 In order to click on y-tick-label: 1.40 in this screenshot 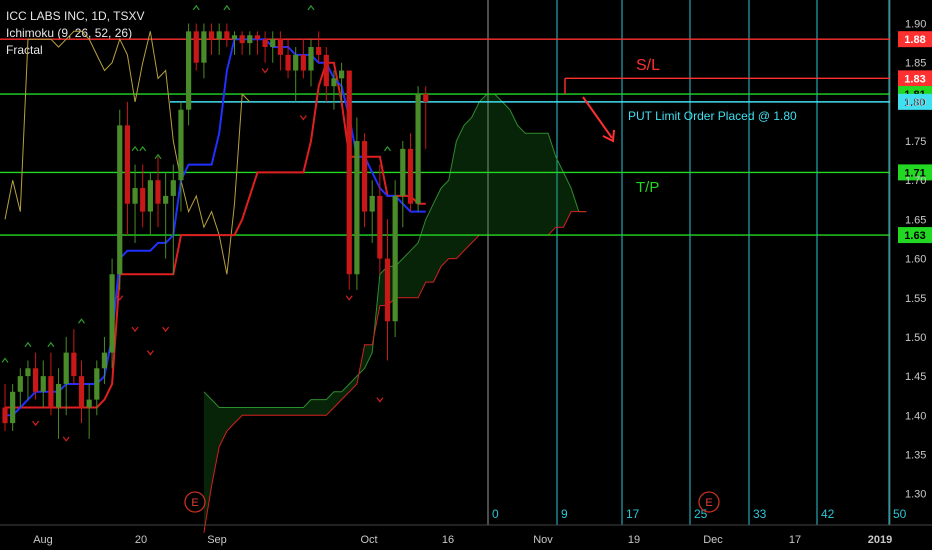, I will do `click(915, 416)`.